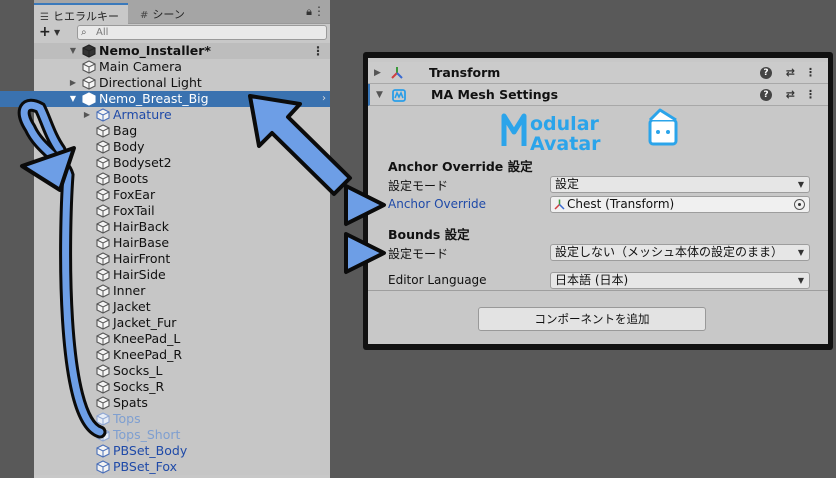 The image size is (836, 478). Describe the element at coordinates (182, 243) in the screenshot. I see `hierarchy-row: HairBase` at that location.